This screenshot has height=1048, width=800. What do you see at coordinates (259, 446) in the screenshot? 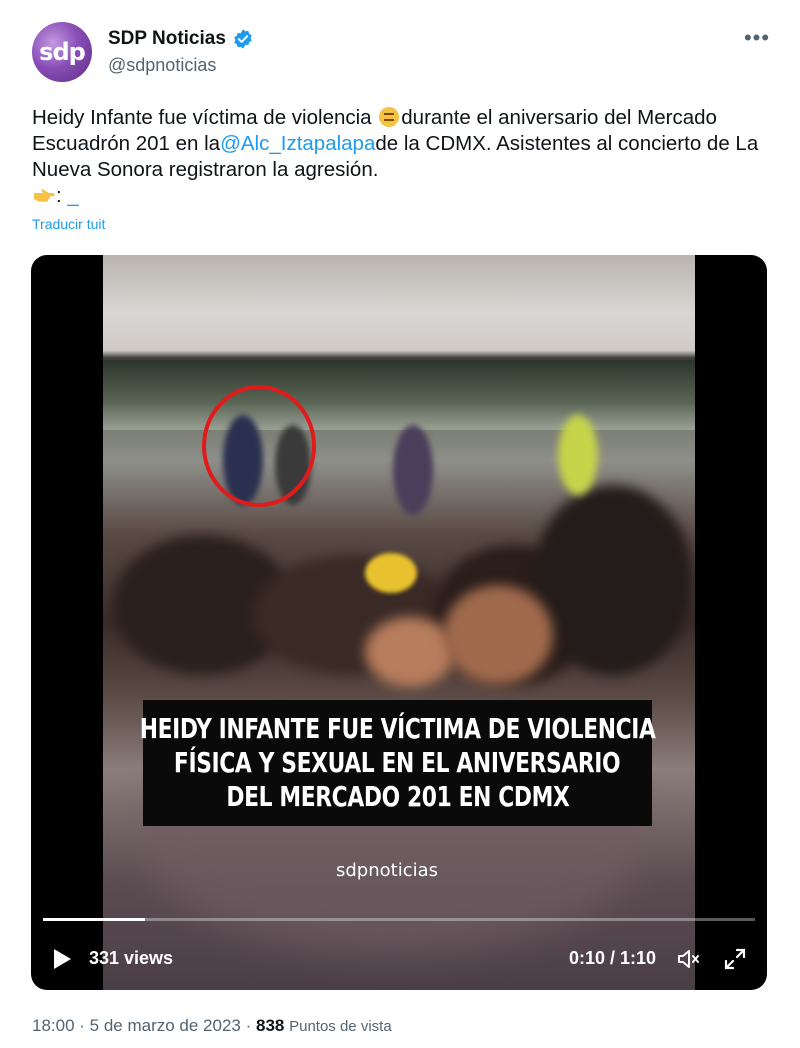
I see `highlight-circle` at bounding box center [259, 446].